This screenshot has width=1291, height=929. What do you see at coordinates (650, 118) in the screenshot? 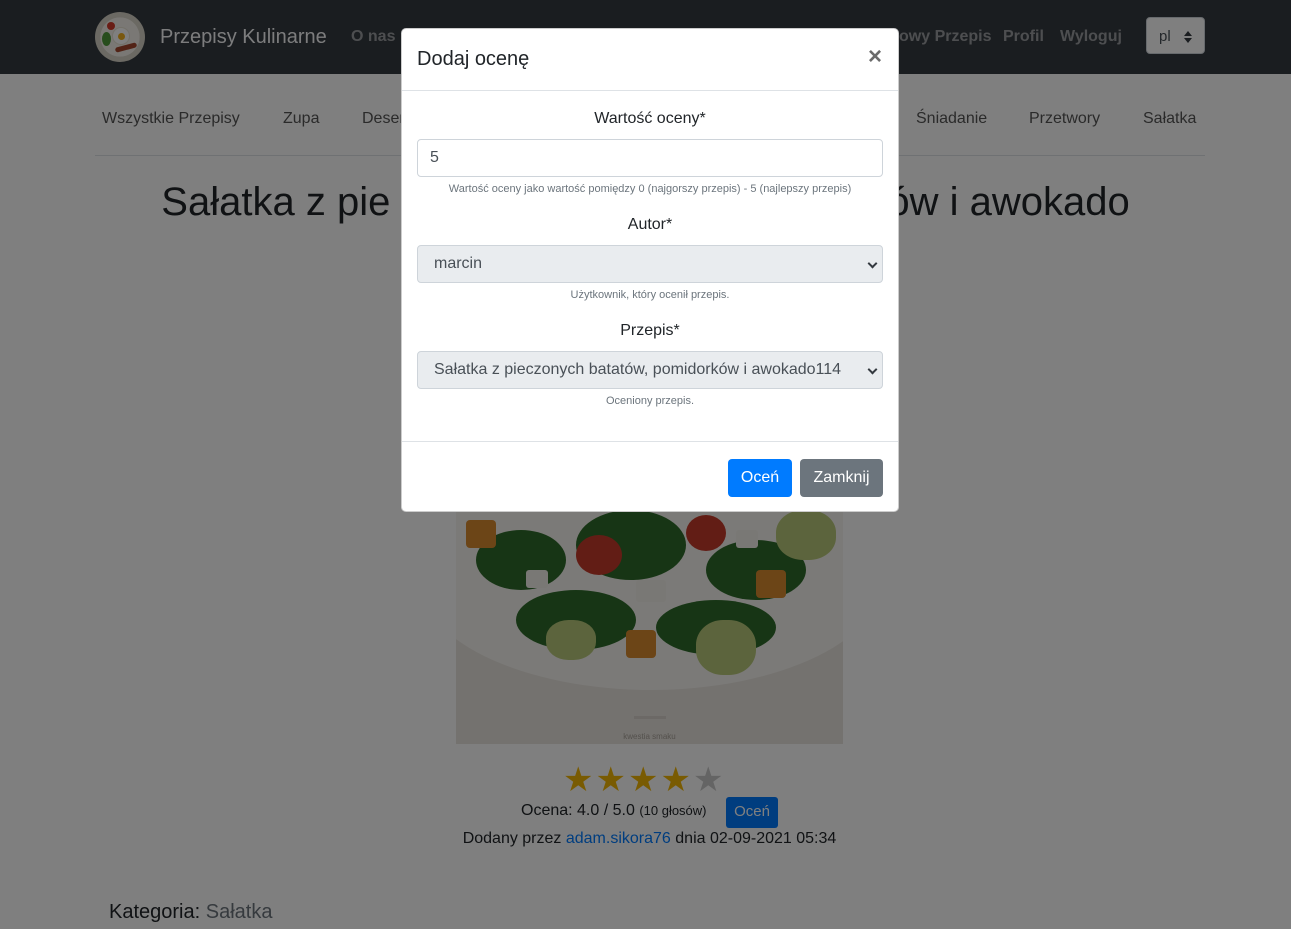
I see `rating-value-label: Wartość oceny*` at bounding box center [650, 118].